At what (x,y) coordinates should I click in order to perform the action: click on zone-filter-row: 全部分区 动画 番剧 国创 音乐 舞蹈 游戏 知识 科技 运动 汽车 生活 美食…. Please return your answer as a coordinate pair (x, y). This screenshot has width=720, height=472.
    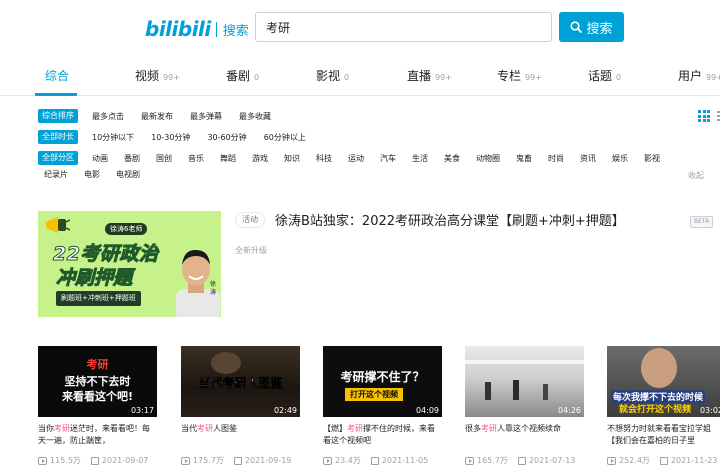
    Looking at the image, I should click on (349, 158).